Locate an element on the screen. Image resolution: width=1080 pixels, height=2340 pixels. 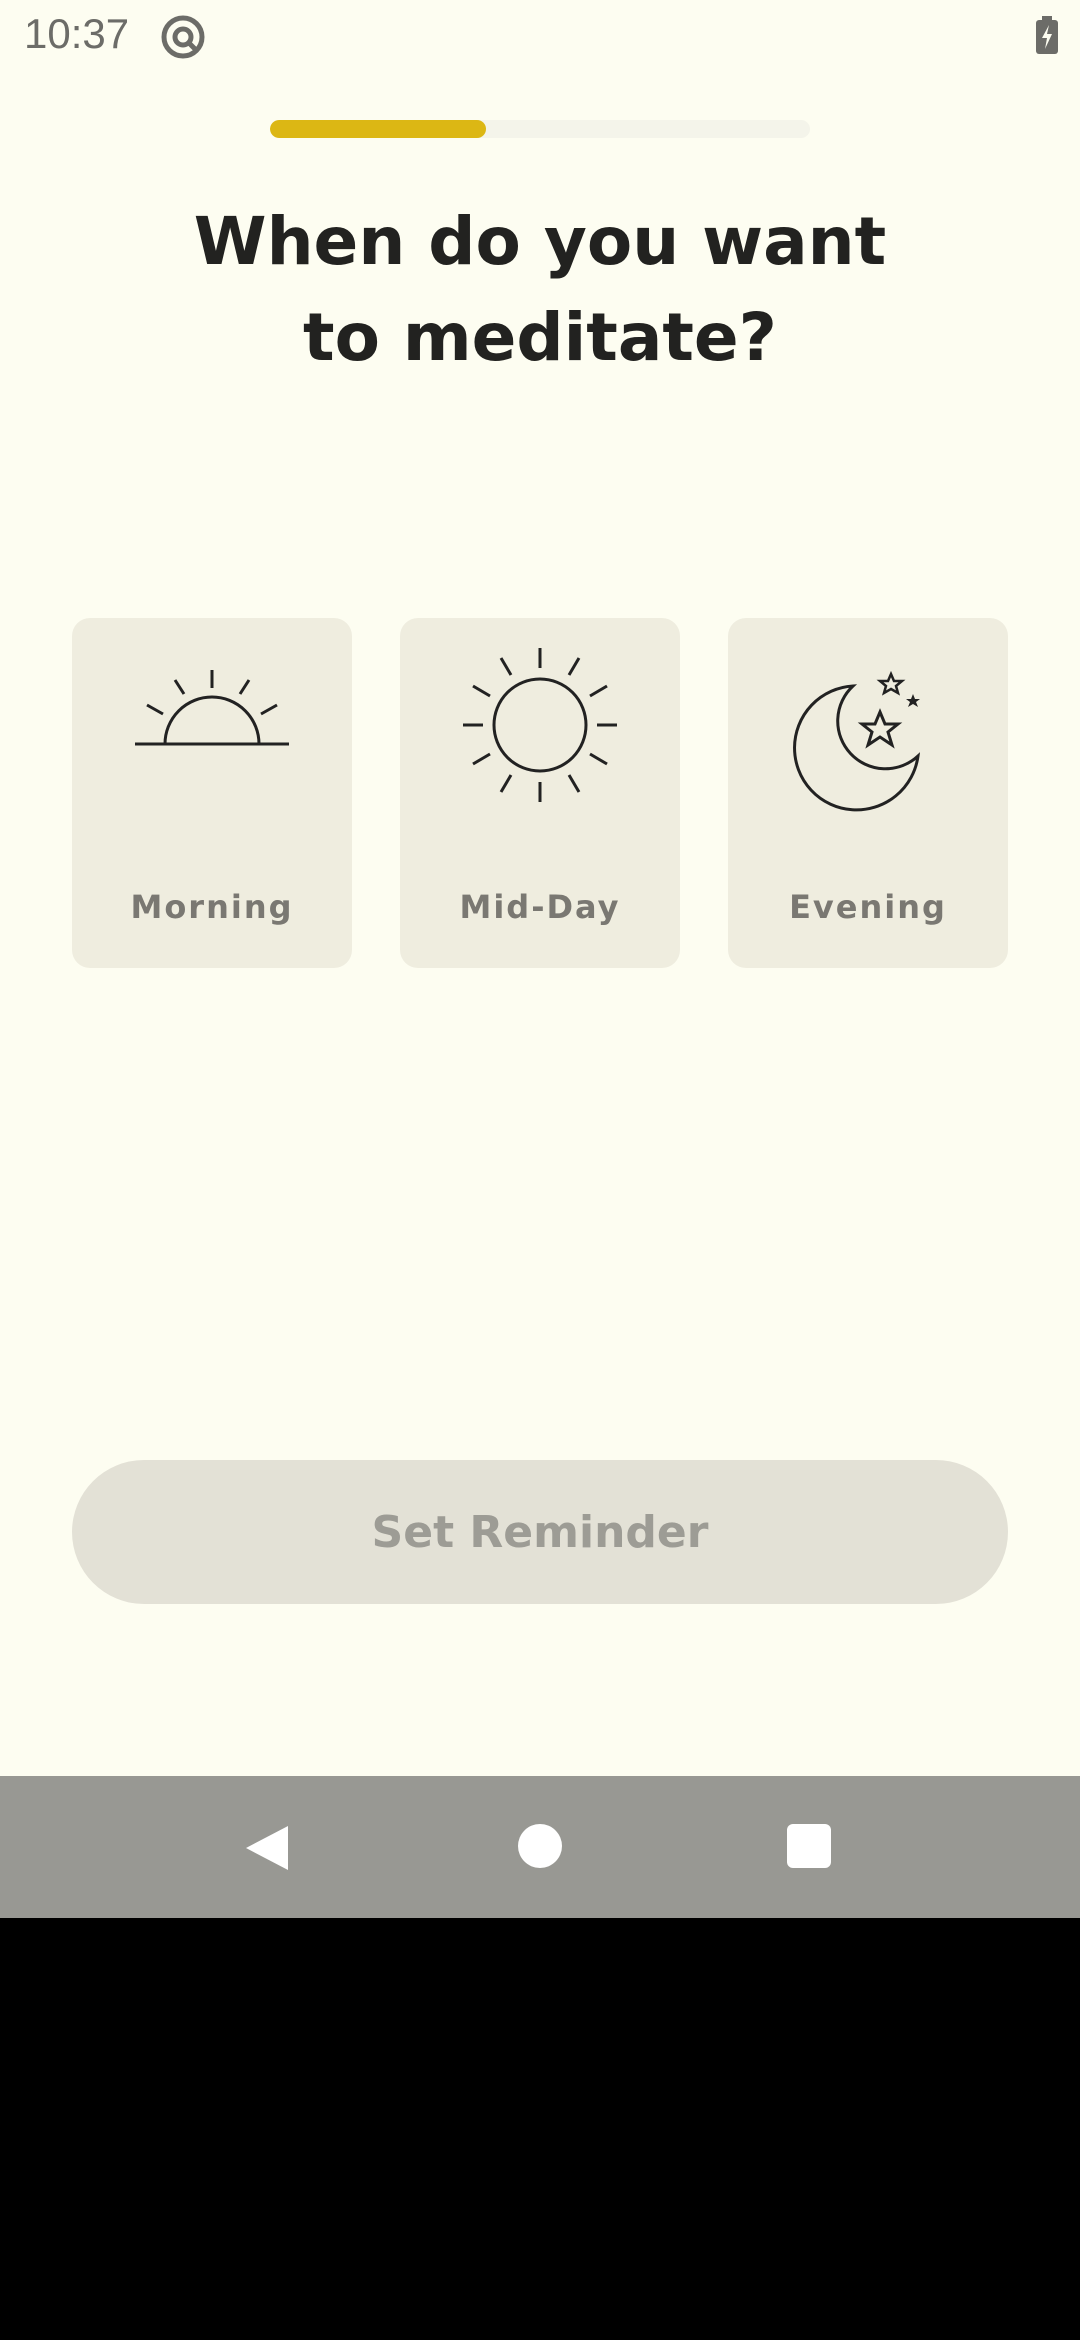
option-mid-day-label: Mid-Day is located at coordinates (540, 907).